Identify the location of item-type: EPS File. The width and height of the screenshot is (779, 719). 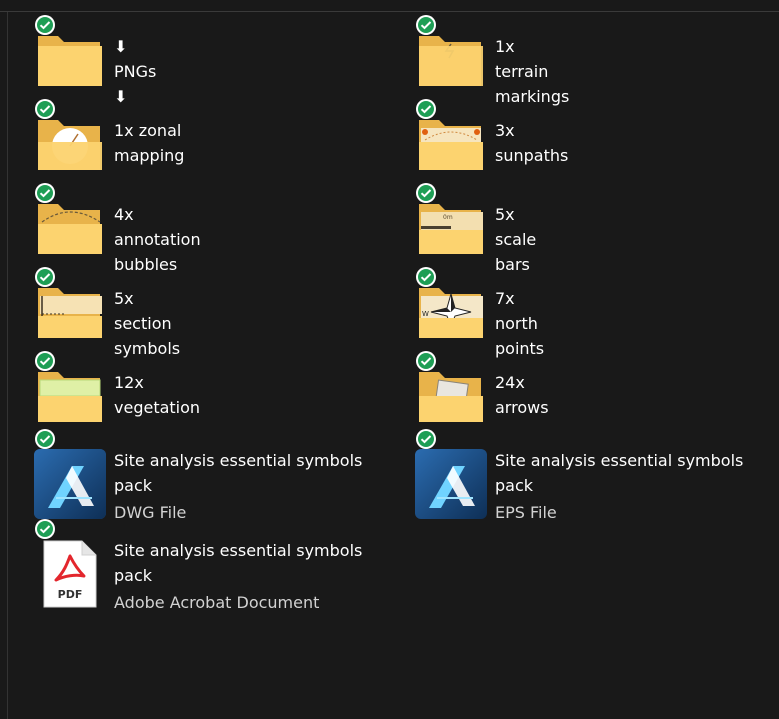
(526, 512).